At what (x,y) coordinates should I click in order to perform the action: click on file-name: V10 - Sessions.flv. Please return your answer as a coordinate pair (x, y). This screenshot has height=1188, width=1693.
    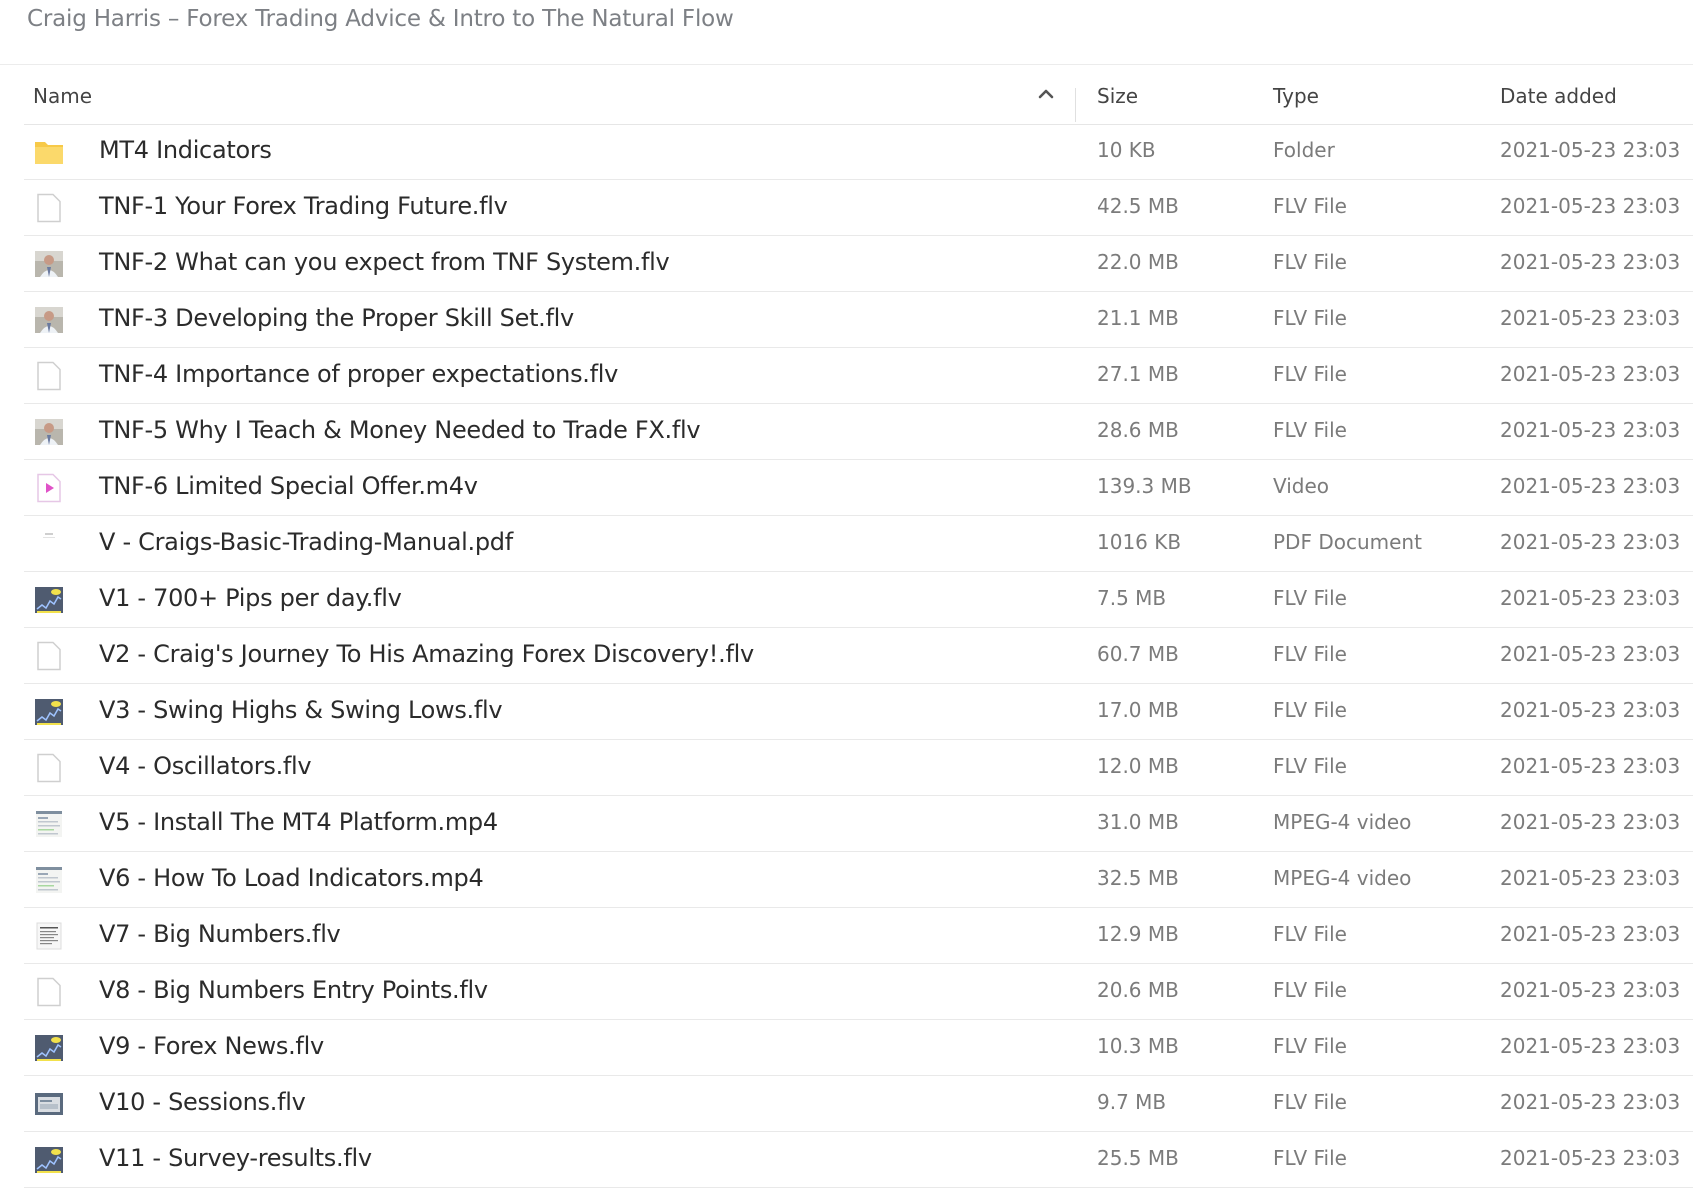
    Looking at the image, I should click on (202, 1102).